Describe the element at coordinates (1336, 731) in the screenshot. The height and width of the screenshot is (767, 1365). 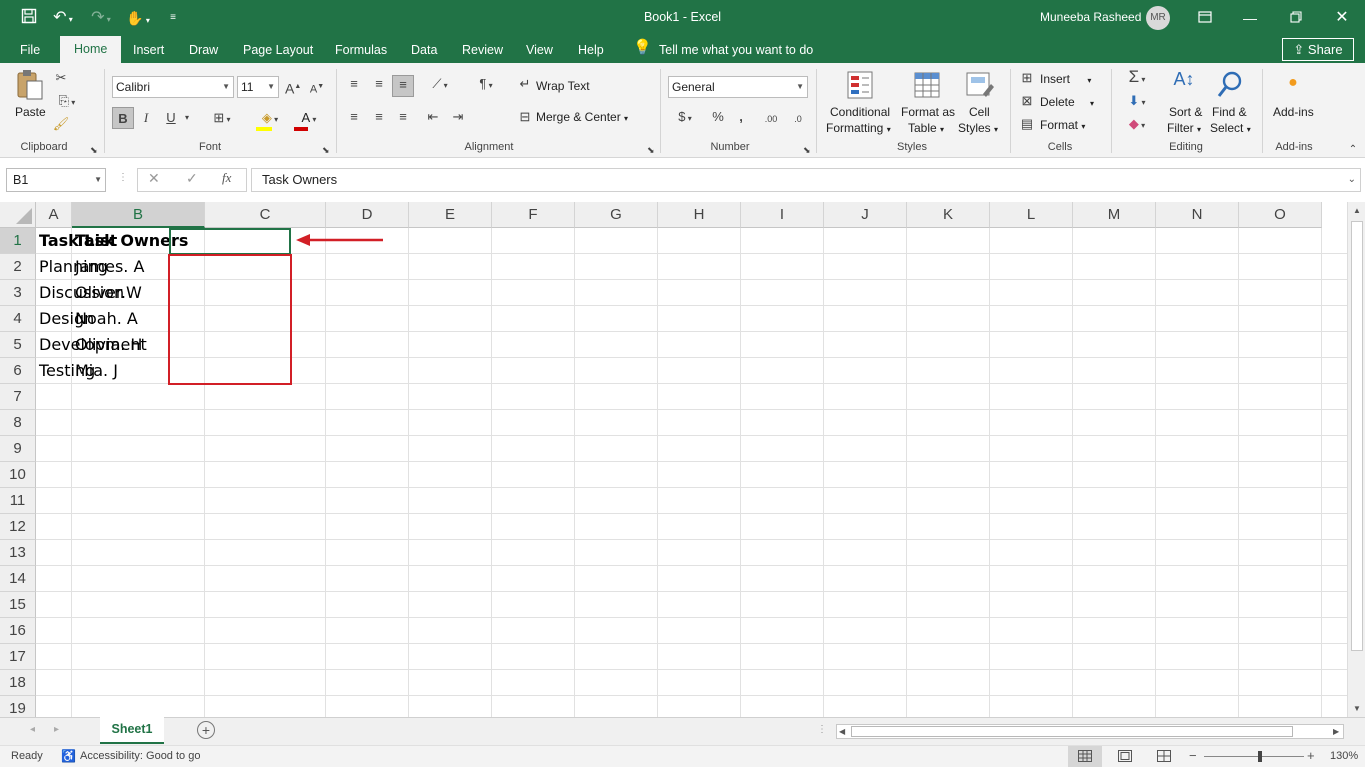
I see `scroll-right-icon: ▶` at that location.